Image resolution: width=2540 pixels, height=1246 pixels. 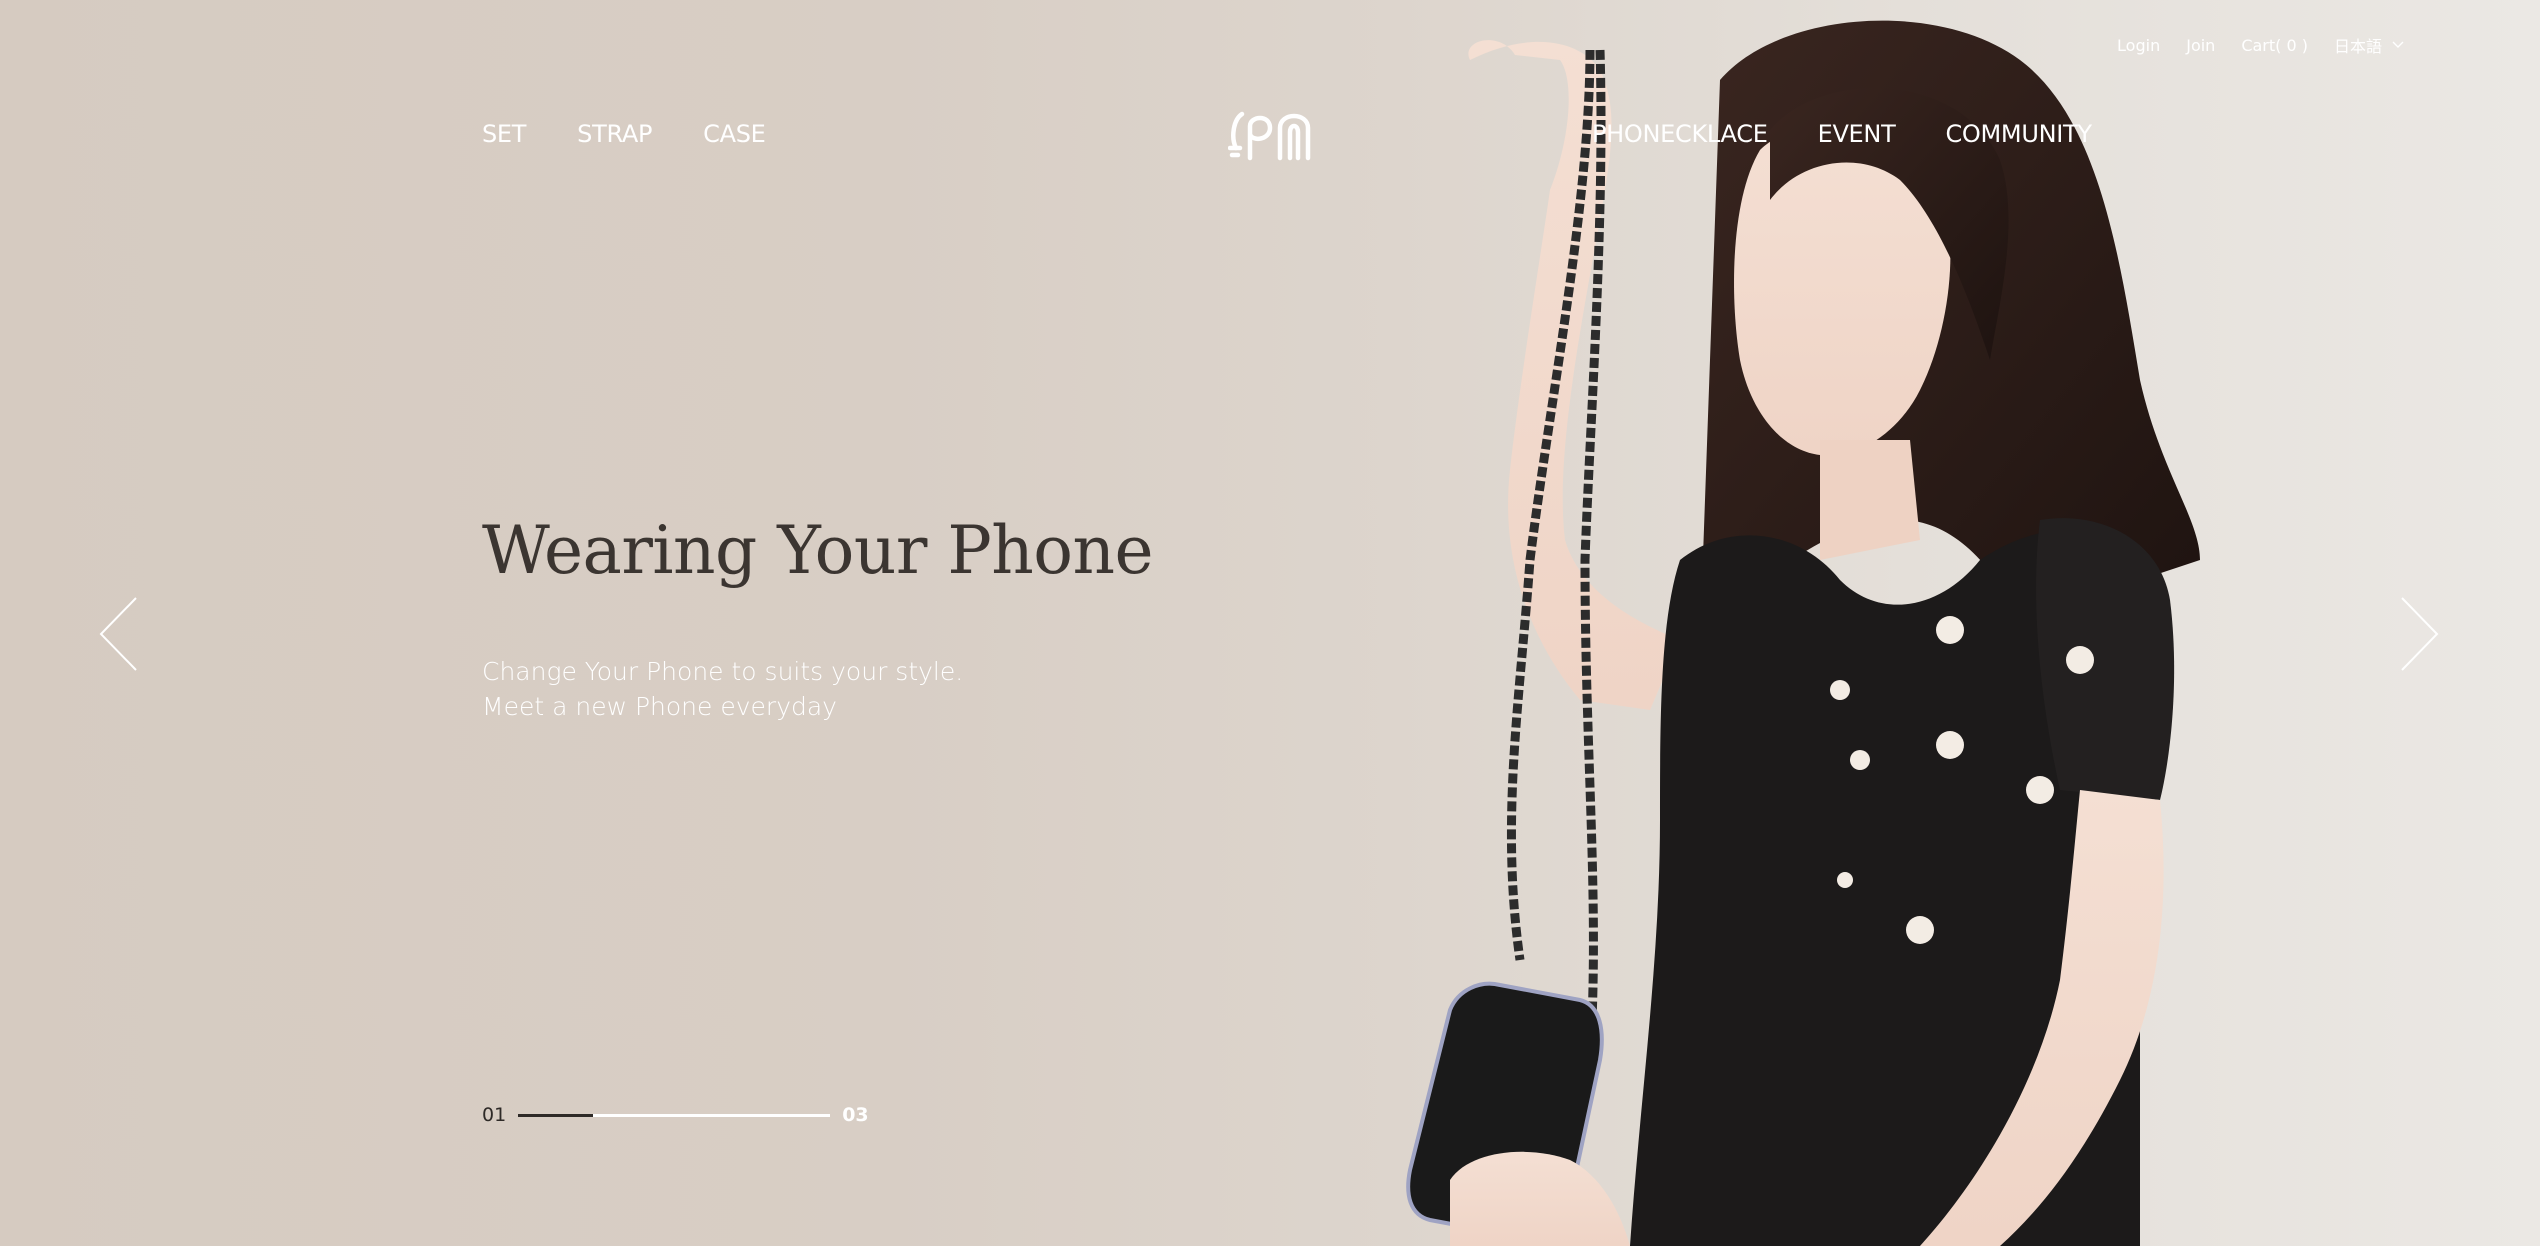 I want to click on login-link: Login, so click(x=2138, y=45).